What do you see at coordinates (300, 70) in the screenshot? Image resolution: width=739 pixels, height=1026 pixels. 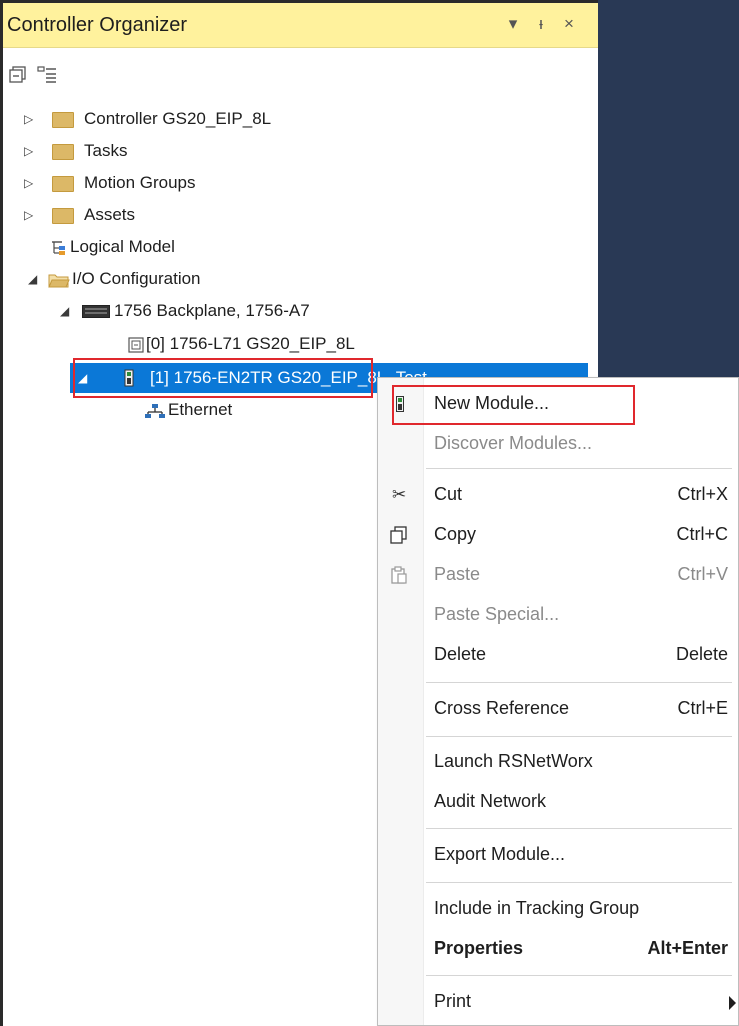 I see `panel-toolbar` at bounding box center [300, 70].